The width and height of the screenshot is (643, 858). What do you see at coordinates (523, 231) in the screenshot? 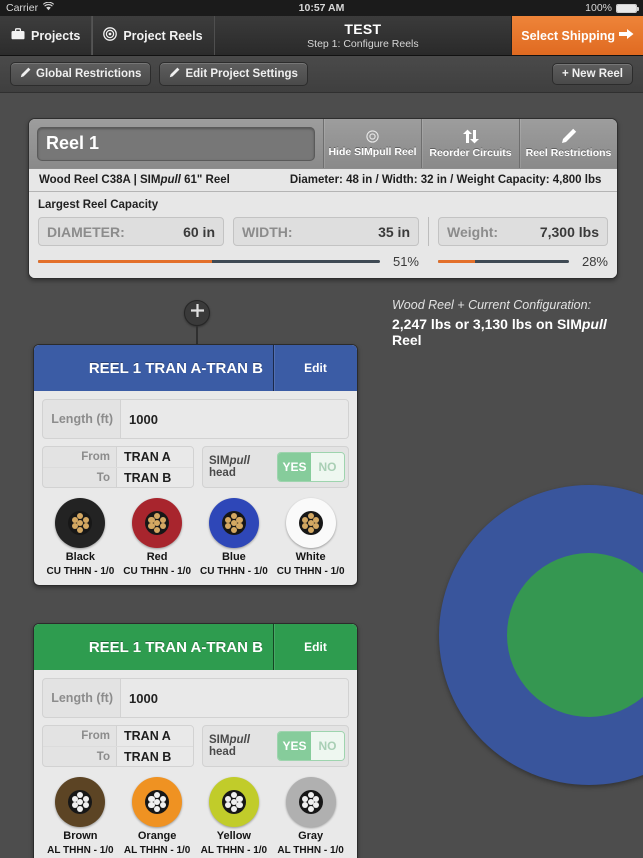
I see `weight-field: Weight: 7,300 lbs` at bounding box center [523, 231].